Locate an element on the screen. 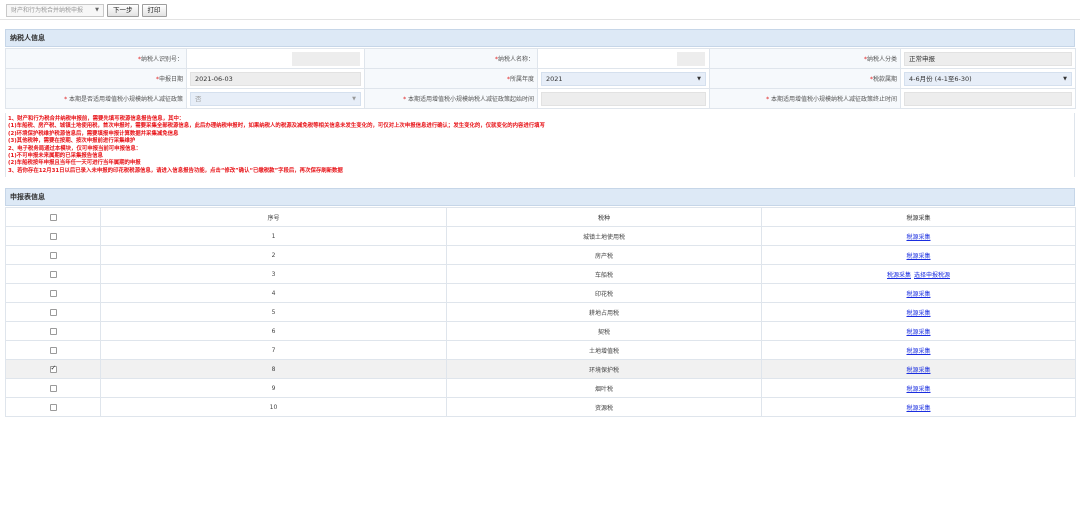 The height and width of the screenshot is (519, 1080). row-number: 3 is located at coordinates (273, 274).